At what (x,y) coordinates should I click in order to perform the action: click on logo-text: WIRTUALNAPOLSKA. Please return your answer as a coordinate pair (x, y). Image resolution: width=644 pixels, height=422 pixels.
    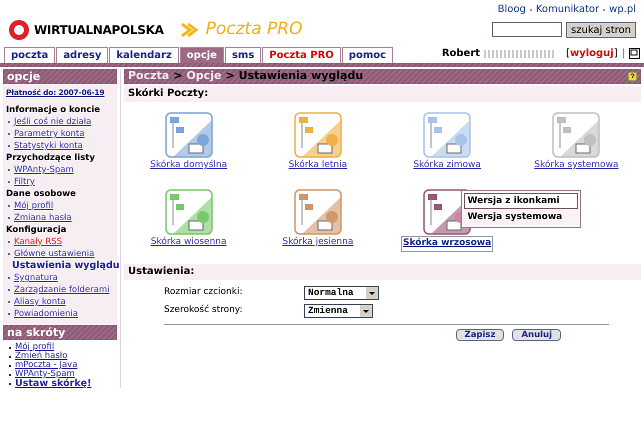
    Looking at the image, I should click on (99, 30).